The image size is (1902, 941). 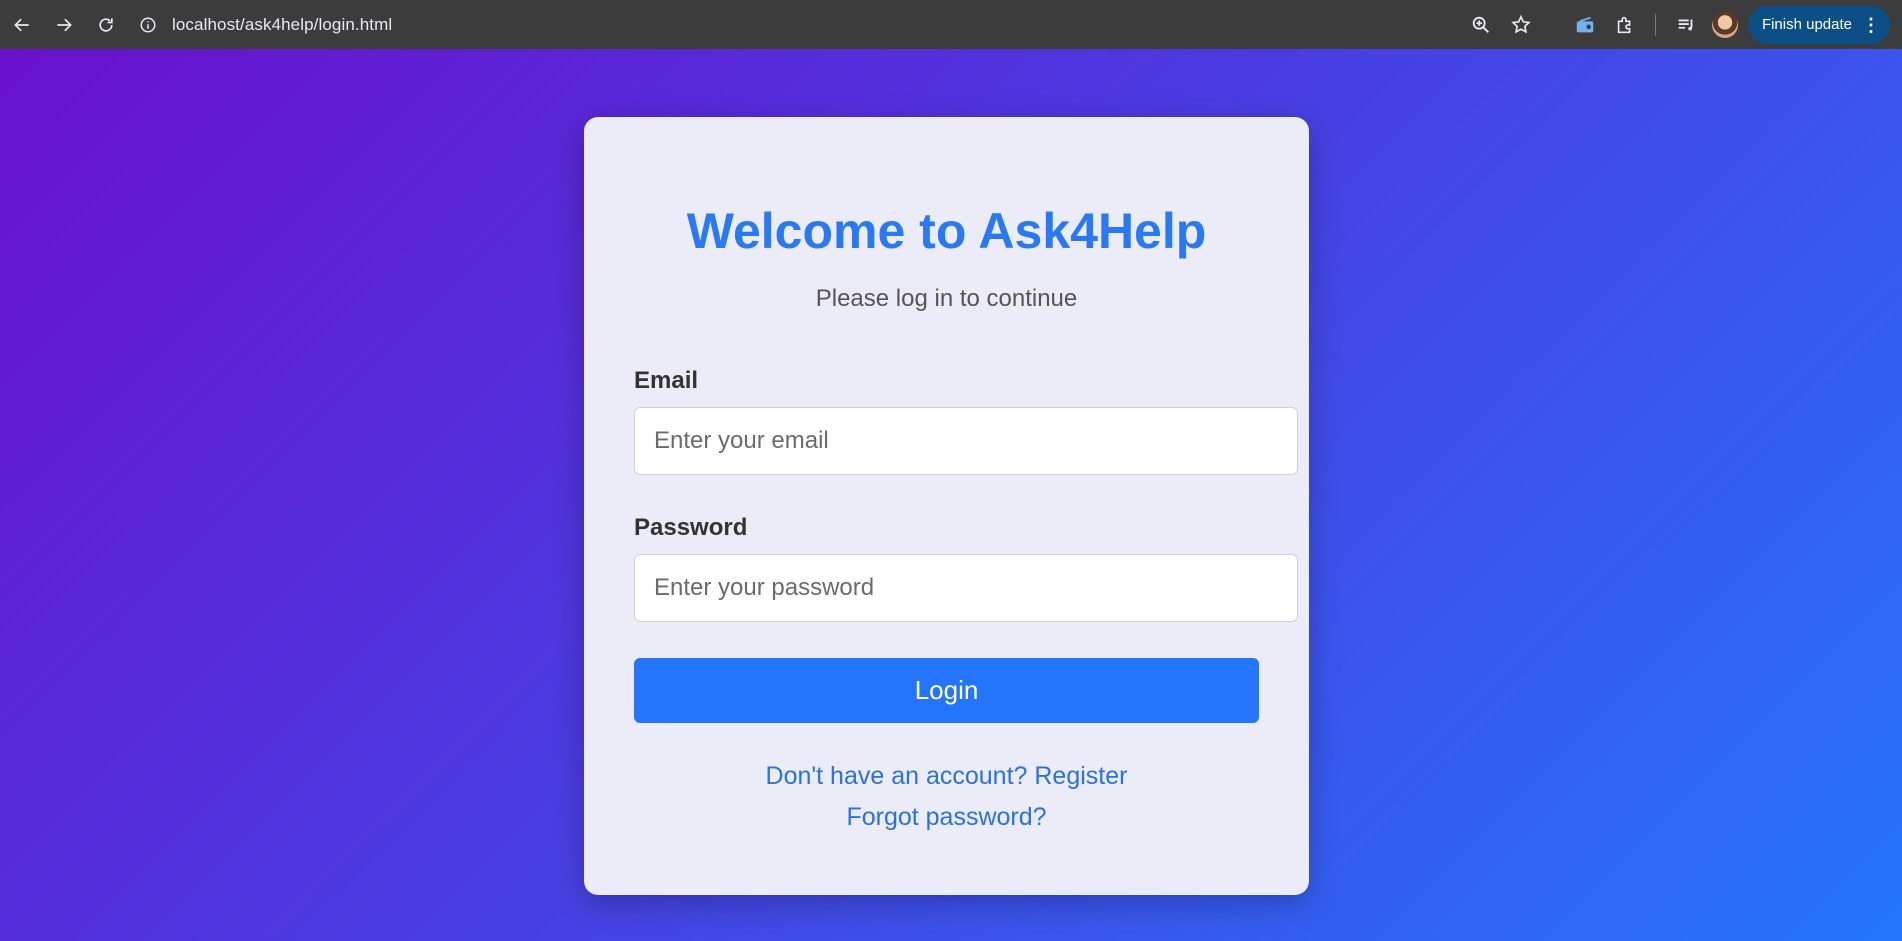 What do you see at coordinates (966, 441) in the screenshot?
I see `email-field` at bounding box center [966, 441].